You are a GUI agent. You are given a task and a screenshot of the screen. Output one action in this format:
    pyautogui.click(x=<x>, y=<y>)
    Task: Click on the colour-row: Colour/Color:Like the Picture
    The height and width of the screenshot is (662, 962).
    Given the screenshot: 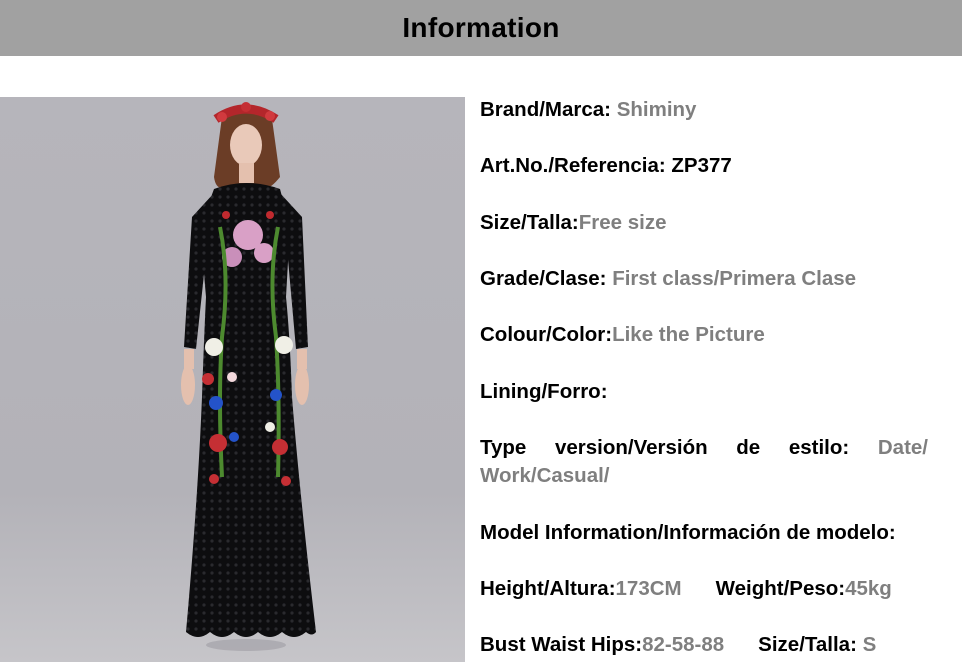 What is the action you would take?
    pyautogui.click(x=622, y=335)
    